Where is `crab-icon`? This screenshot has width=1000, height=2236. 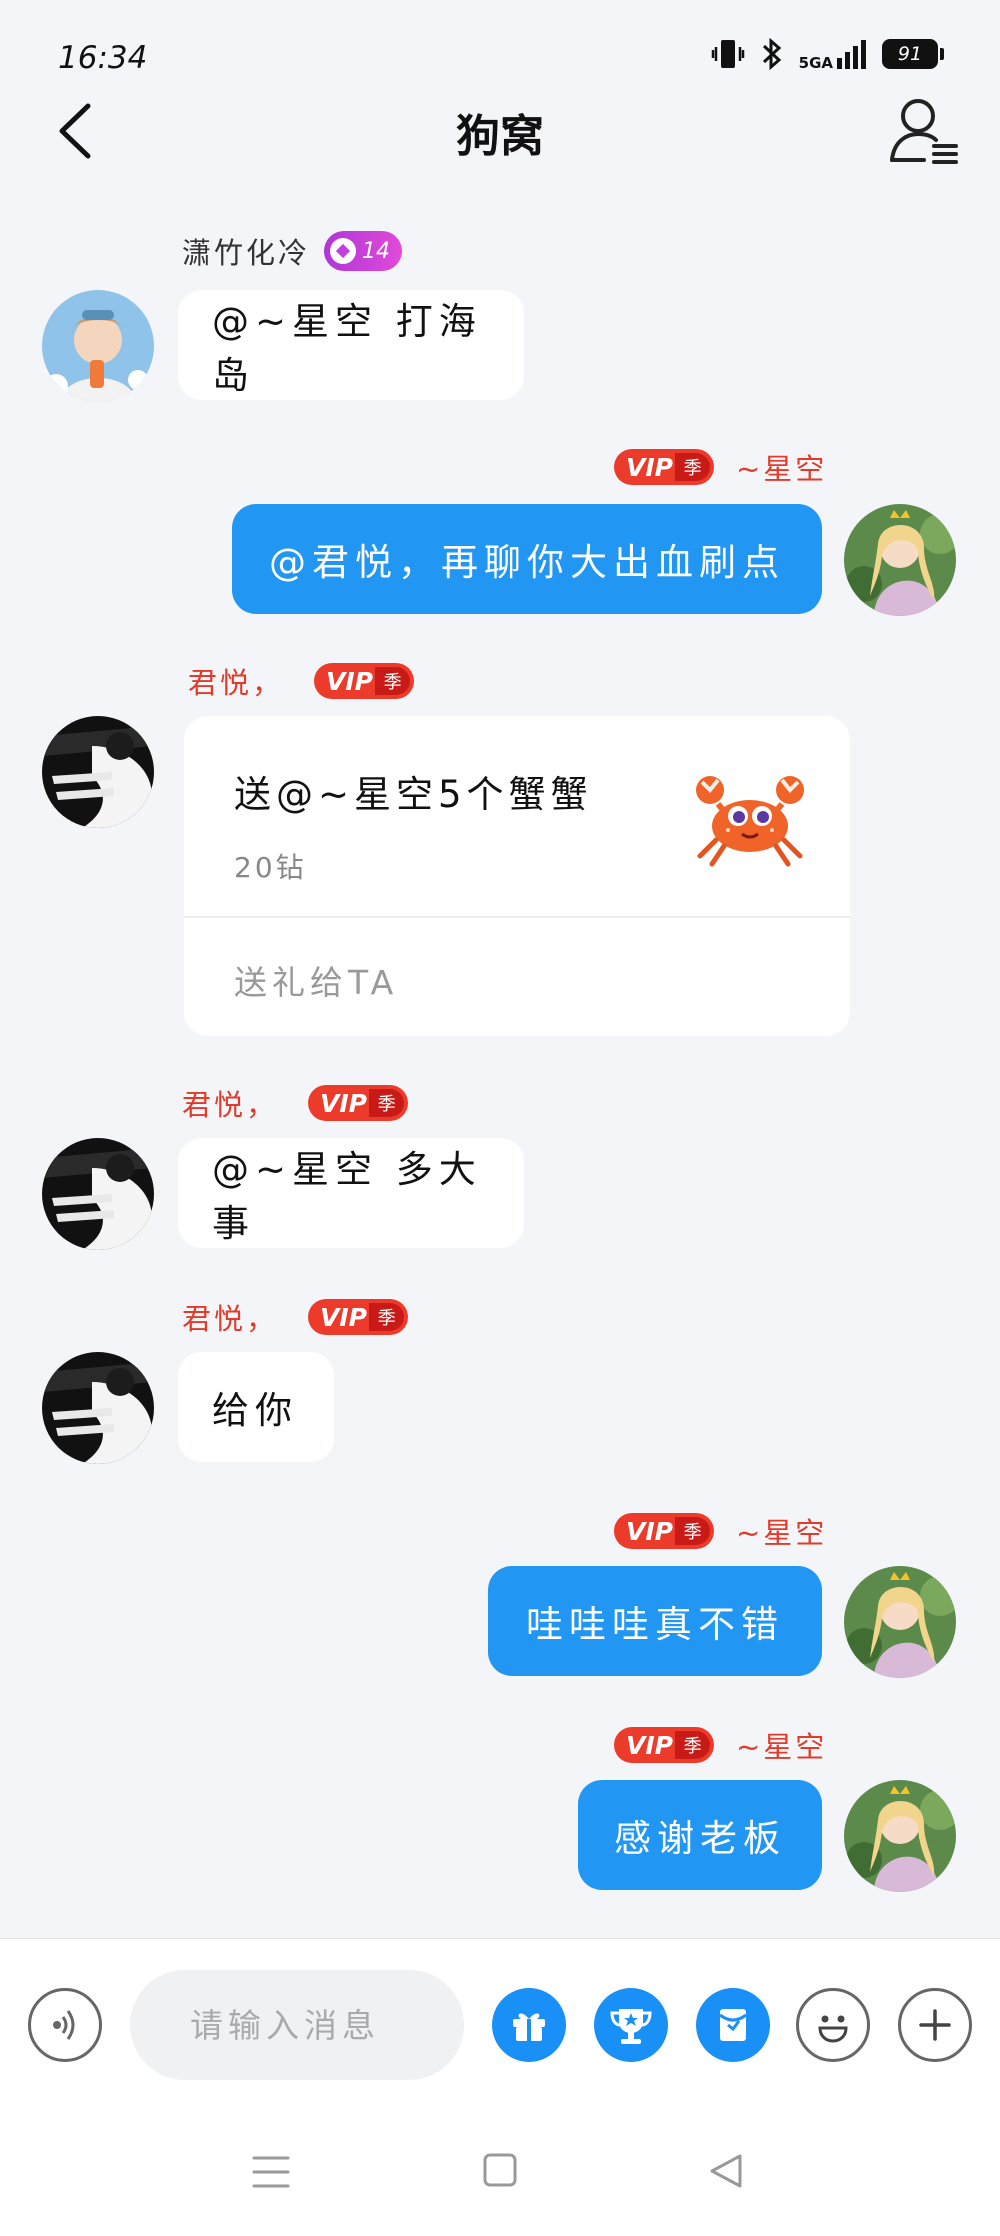
crab-icon is located at coordinates (750, 821).